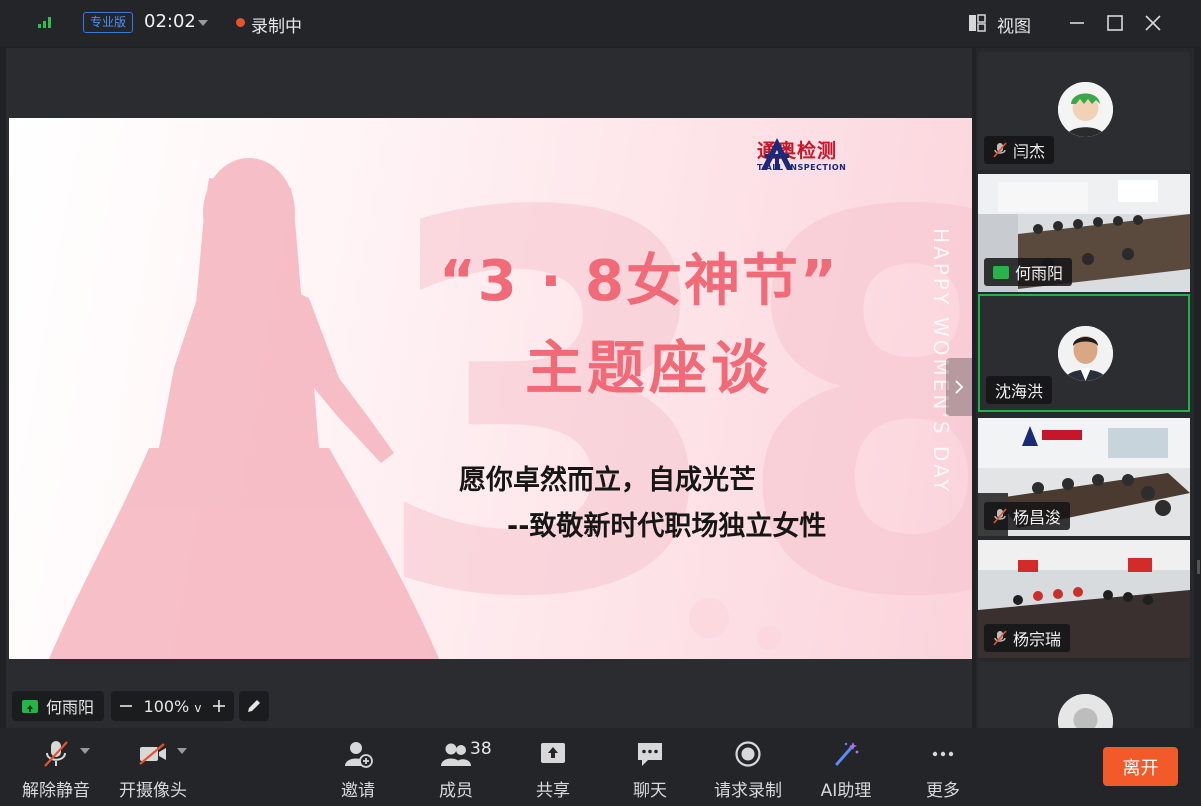 The width and height of the screenshot is (1201, 806). I want to click on participant-tile-active-speaker: 沈海洪, so click(1084, 353).